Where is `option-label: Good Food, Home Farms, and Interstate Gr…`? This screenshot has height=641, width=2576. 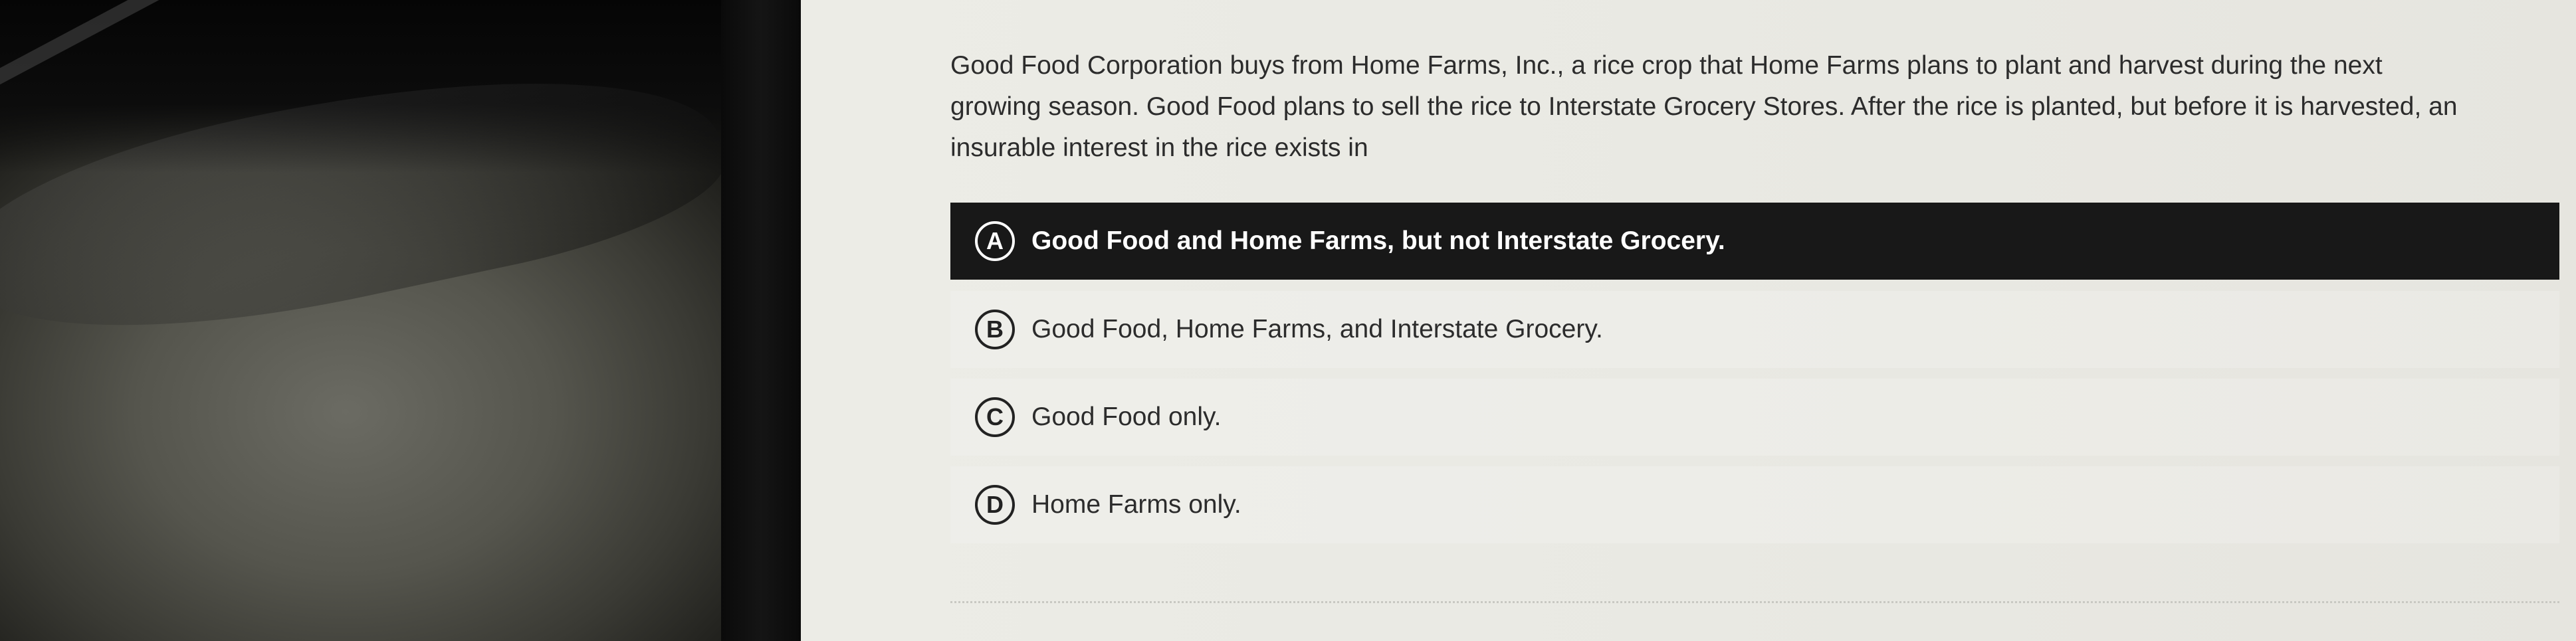
option-label: Good Food, Home Farms, and Interstate Gr… is located at coordinates (1317, 329).